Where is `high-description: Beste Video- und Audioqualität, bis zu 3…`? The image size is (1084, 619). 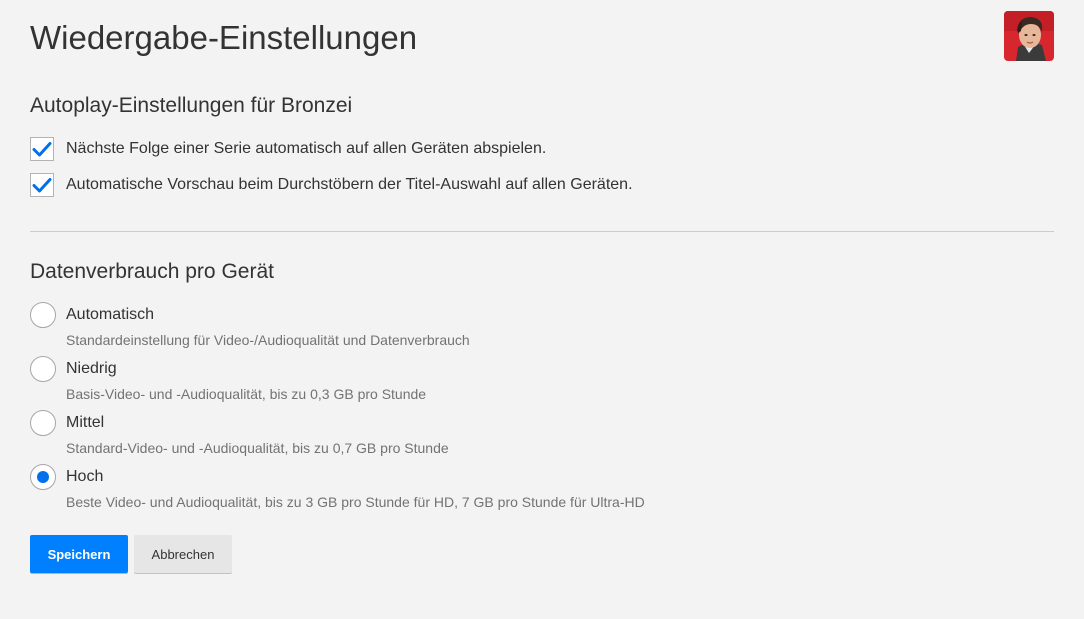
high-description: Beste Video- und Audioqualität, bis zu 3… is located at coordinates (355, 502).